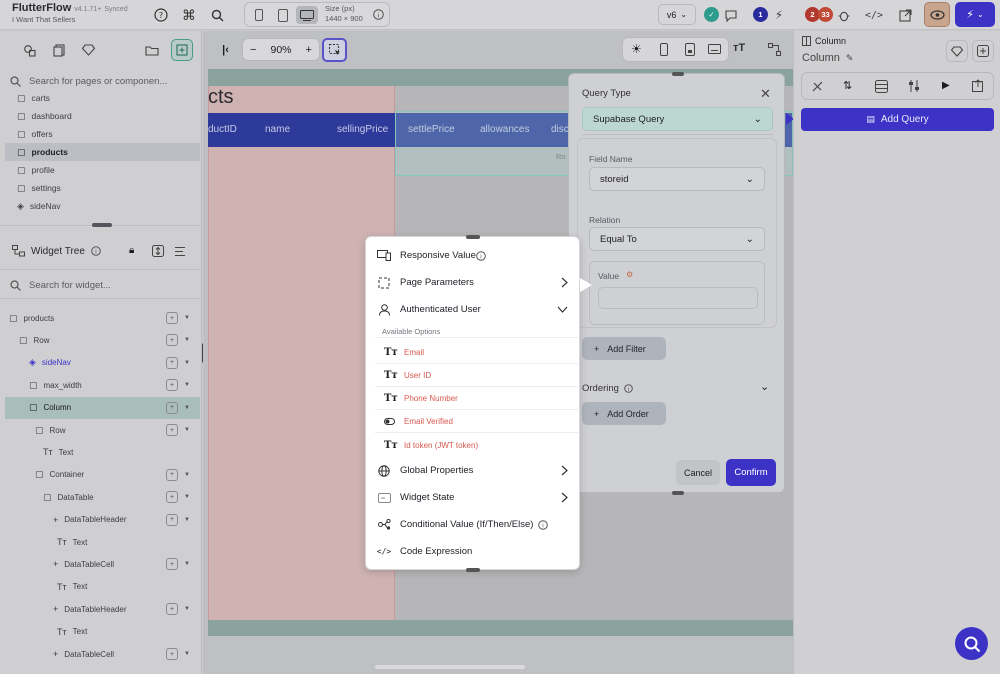 This screenshot has width=1000, height=674. What do you see at coordinates (161, 15) in the screenshot?
I see `help-icon: ?` at bounding box center [161, 15].